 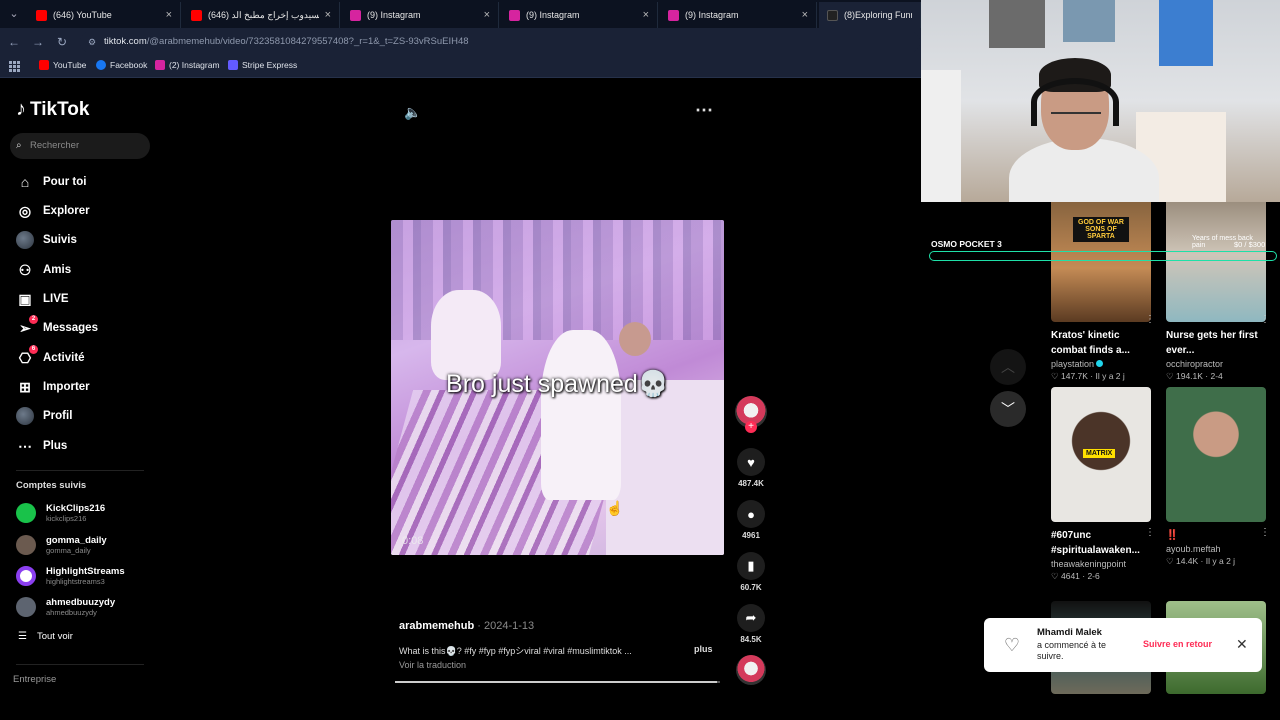 What do you see at coordinates (870, 15) in the screenshot?
I see `browser-tab-active: (8)Exploring Funny Mu` at bounding box center [870, 15].